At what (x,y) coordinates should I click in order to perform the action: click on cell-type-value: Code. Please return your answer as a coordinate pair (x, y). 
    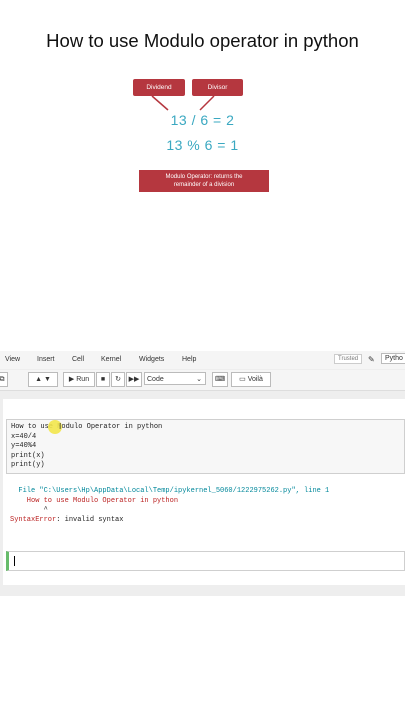
    Looking at the image, I should click on (155, 379).